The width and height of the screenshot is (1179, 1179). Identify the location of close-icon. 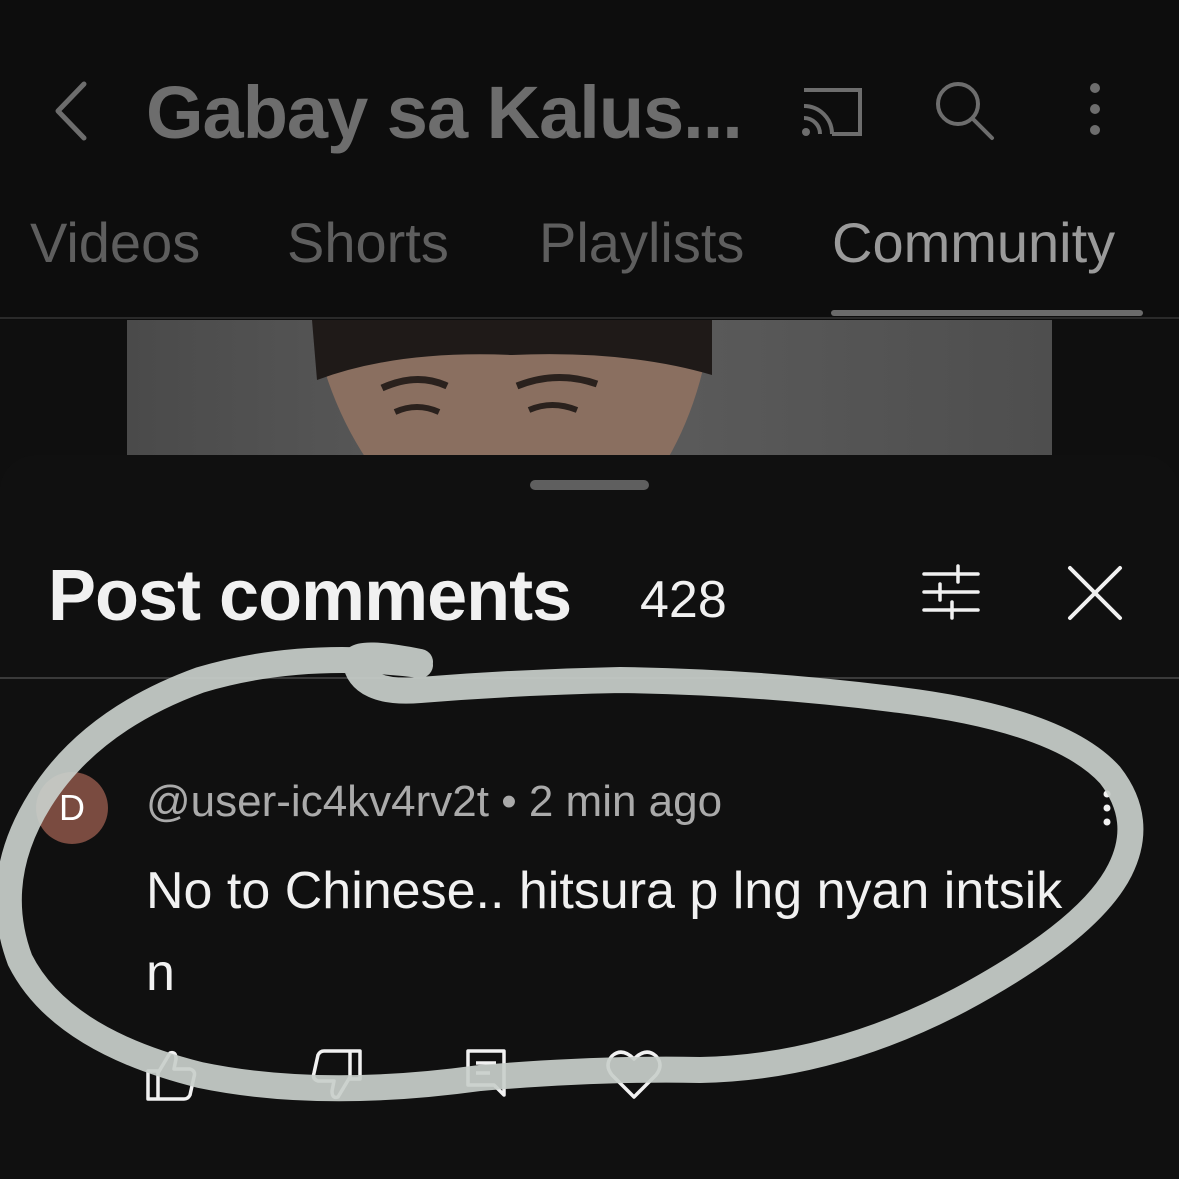
(1095, 593).